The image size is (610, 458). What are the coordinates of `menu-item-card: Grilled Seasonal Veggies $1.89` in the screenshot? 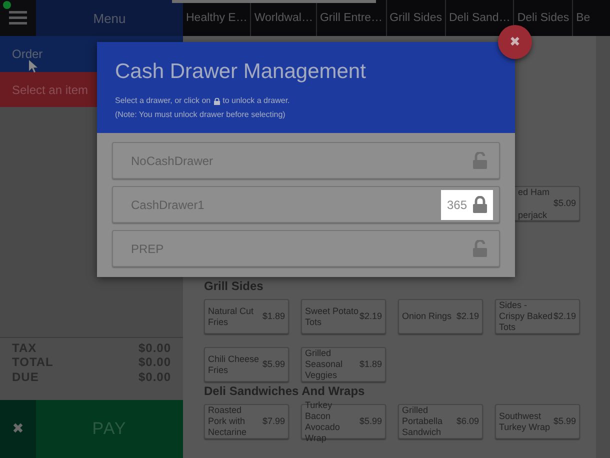 It's located at (343, 364).